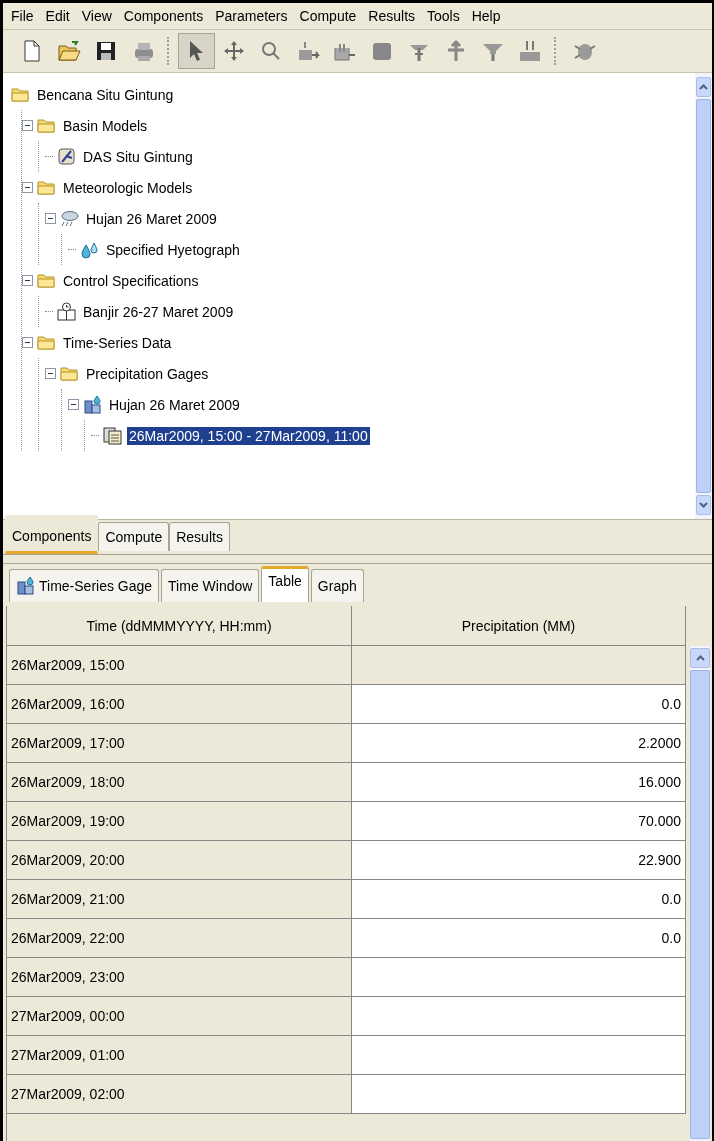  I want to click on scroll-down-button, so click(703, 505).